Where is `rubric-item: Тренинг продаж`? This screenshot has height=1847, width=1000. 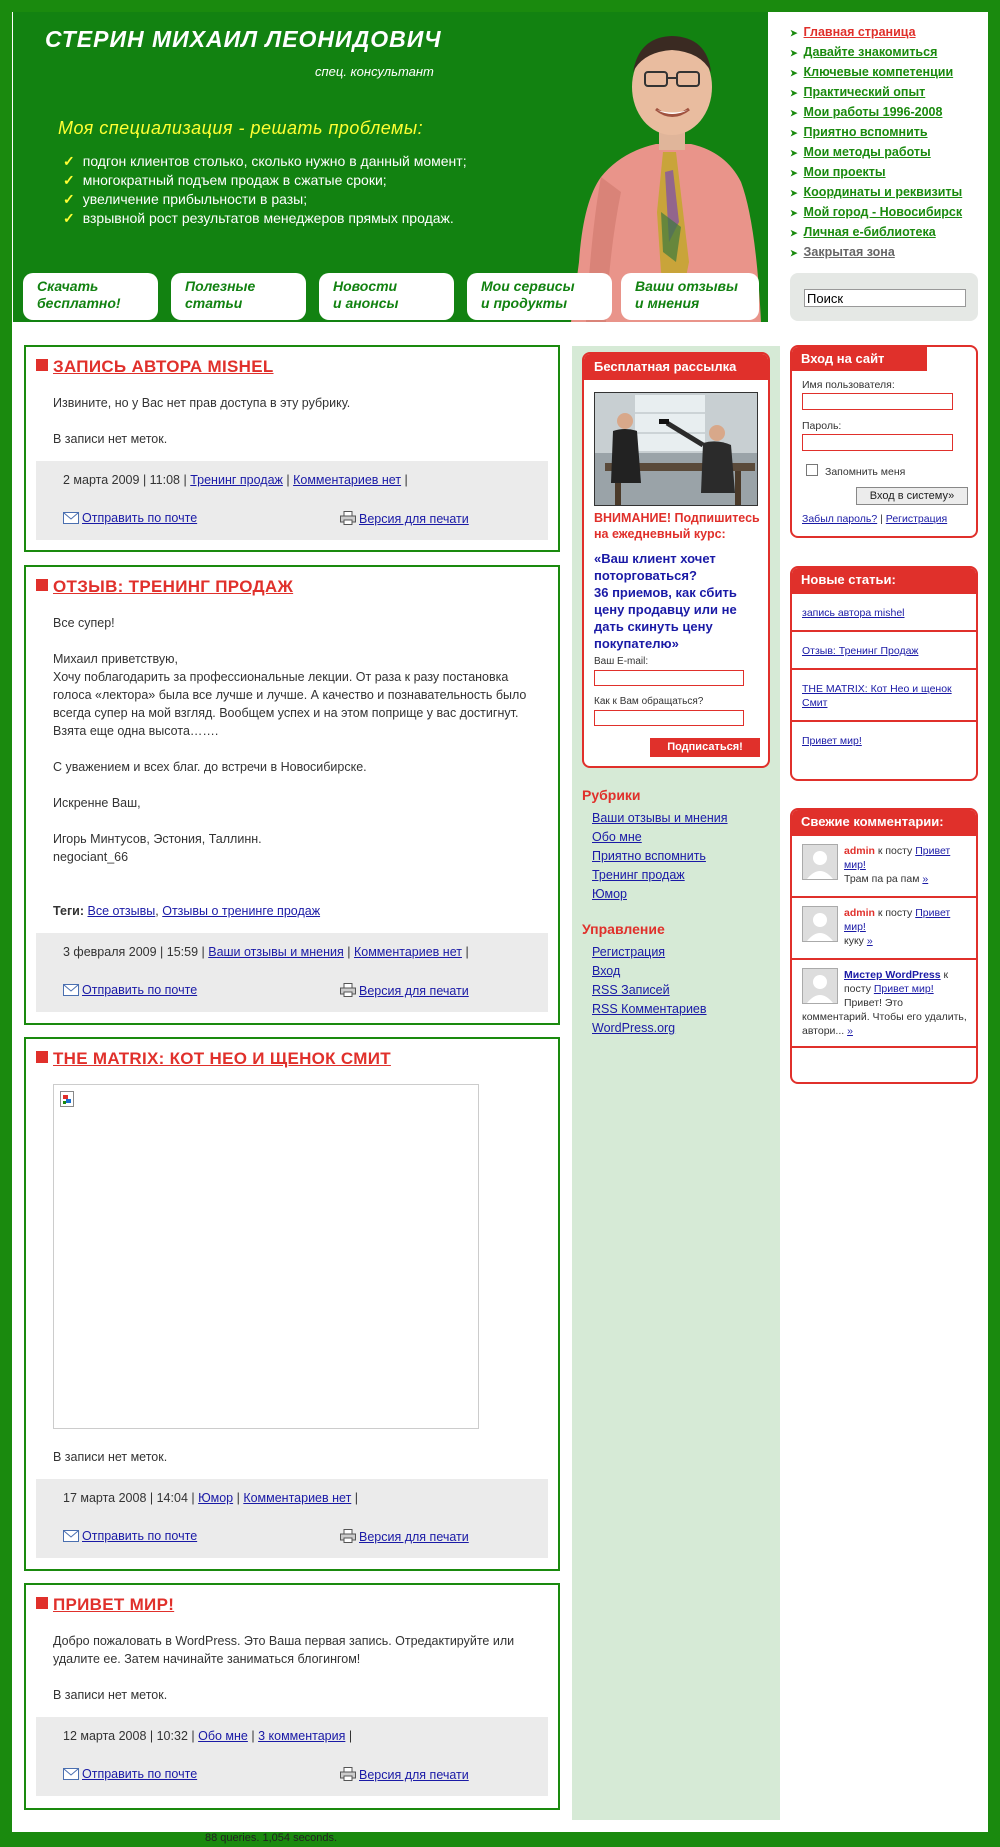
rubric-item: Тренинг продаж is located at coordinates (660, 875).